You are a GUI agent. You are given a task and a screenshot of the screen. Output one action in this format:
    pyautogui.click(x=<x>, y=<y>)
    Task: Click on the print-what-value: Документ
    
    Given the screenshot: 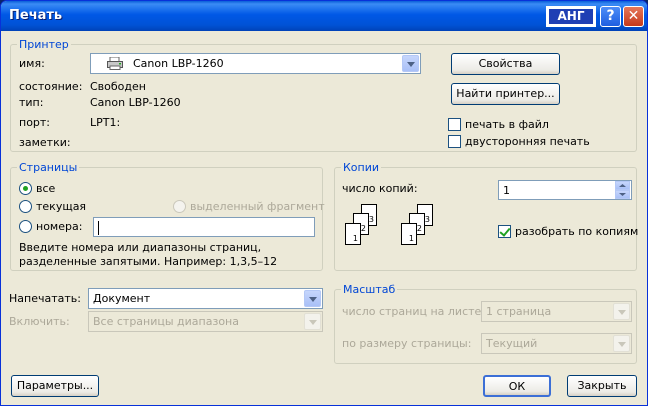 What is the action you would take?
    pyautogui.click(x=122, y=298)
    